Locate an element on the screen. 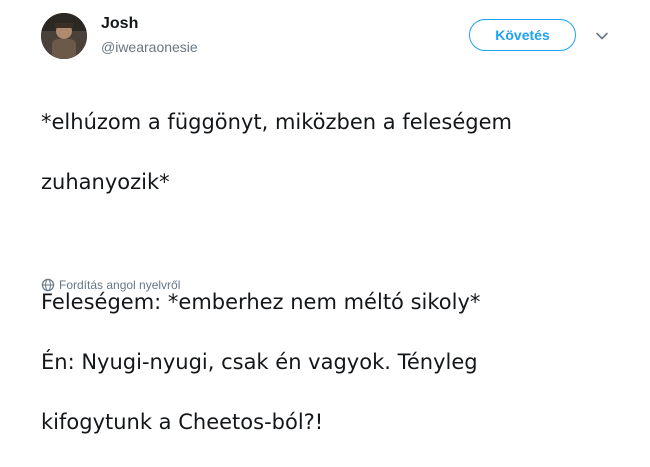 Image resolution: width=650 pixels, height=467 pixels. chevron-down-icon is located at coordinates (602, 36).